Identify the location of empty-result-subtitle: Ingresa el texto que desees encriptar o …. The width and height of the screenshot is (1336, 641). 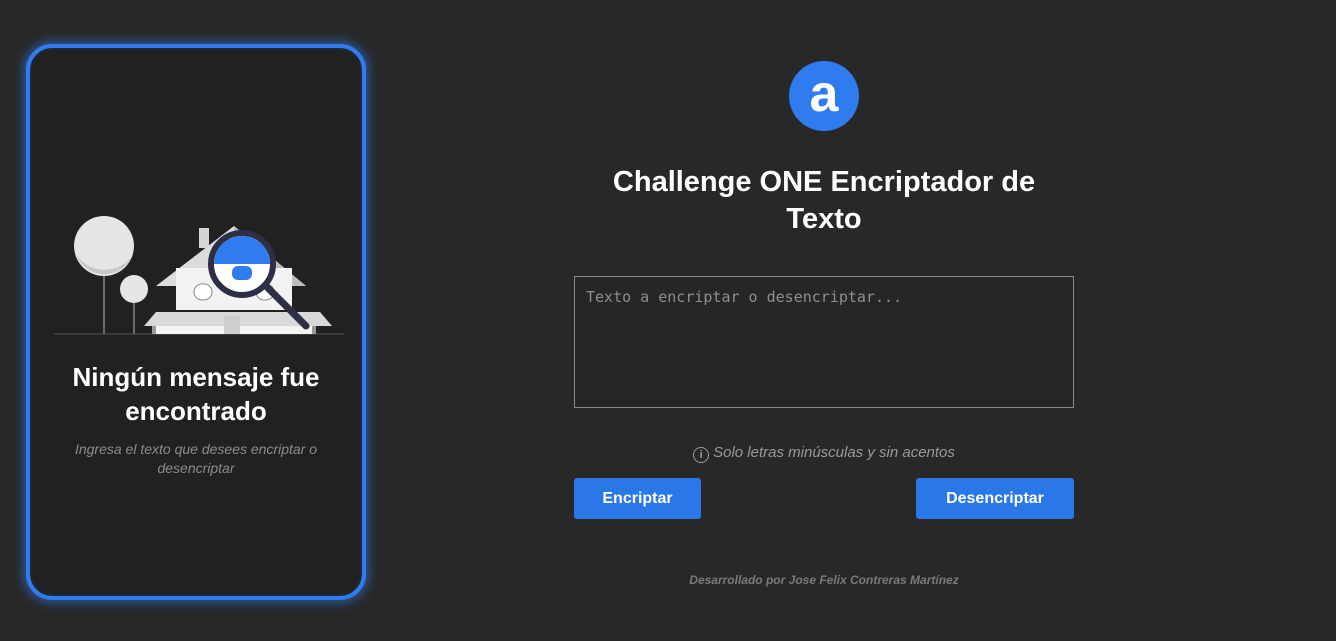
(196, 458).